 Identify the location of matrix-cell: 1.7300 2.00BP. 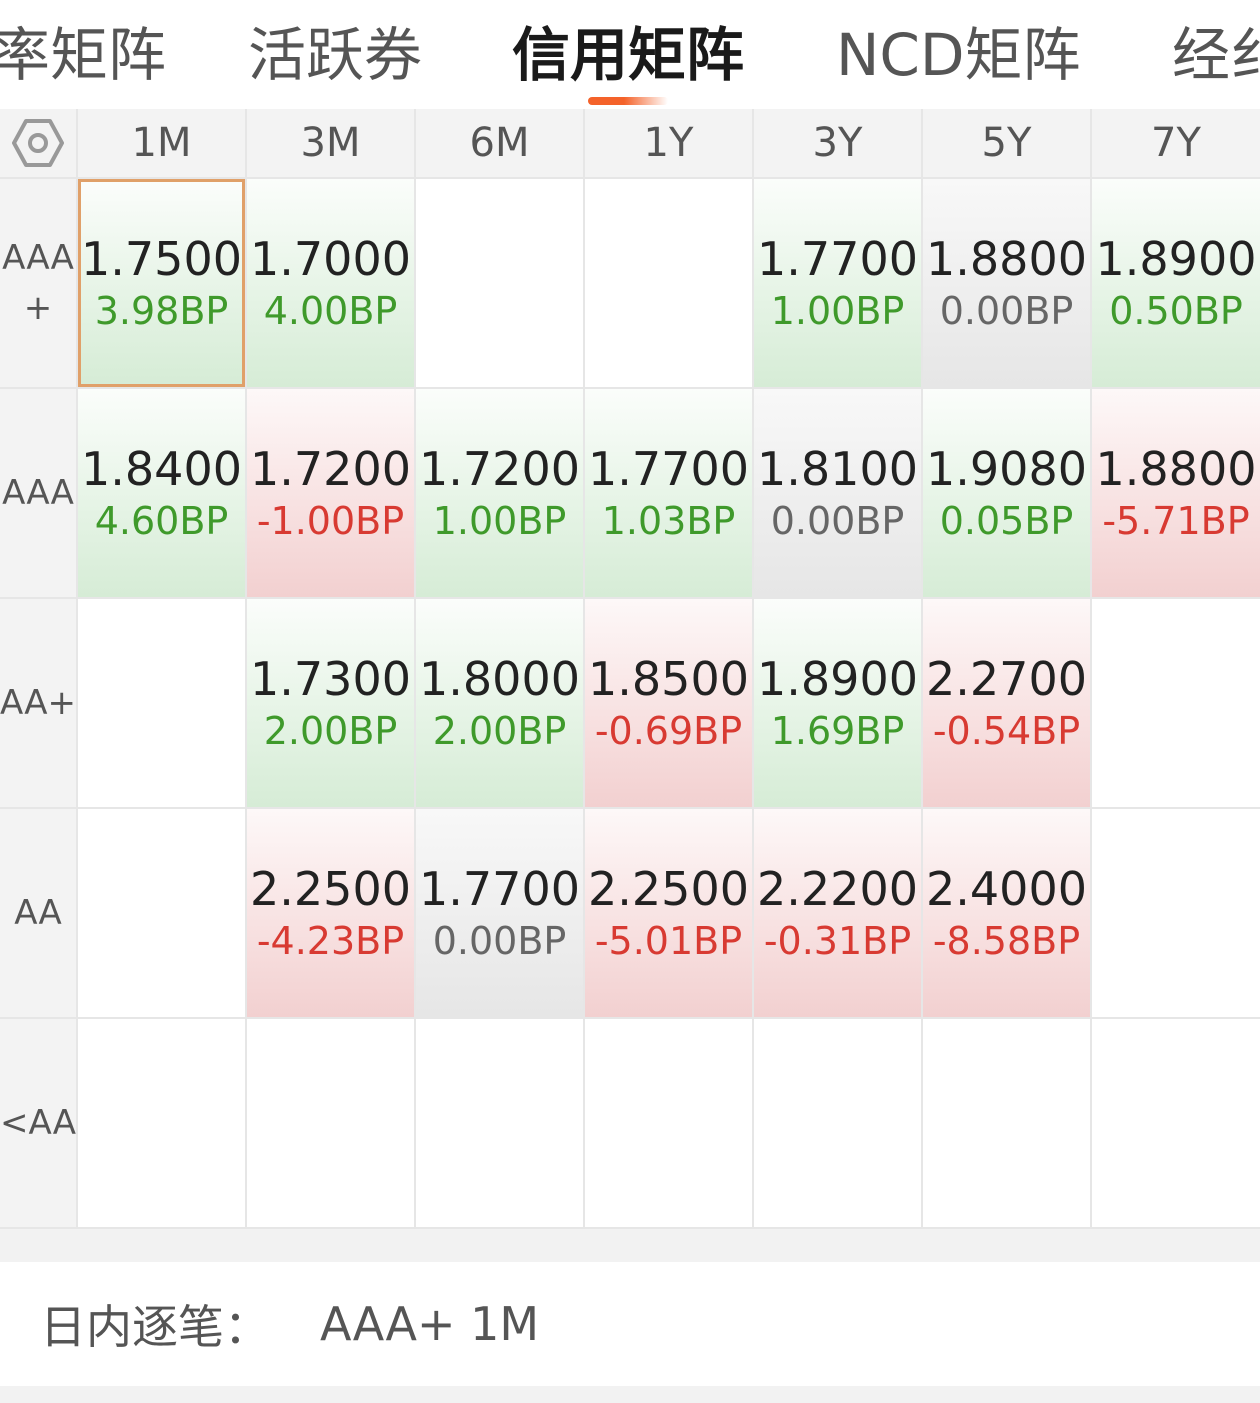
(330, 703).